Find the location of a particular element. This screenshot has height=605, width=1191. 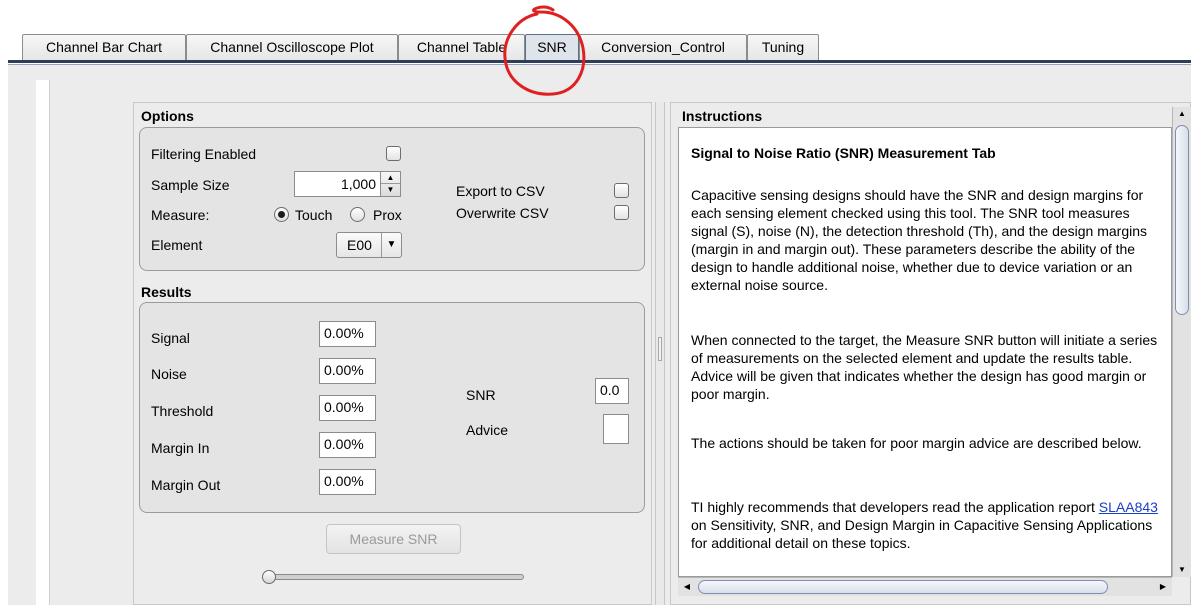

scroll-down-icon: ▼ is located at coordinates (1182, 570).